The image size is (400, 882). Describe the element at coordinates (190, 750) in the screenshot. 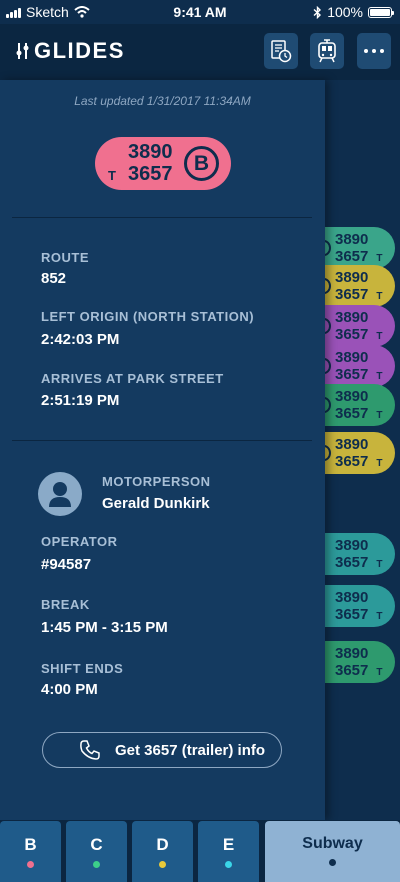

I see `trailer-info-label: Get 3657 (trailer) info` at that location.